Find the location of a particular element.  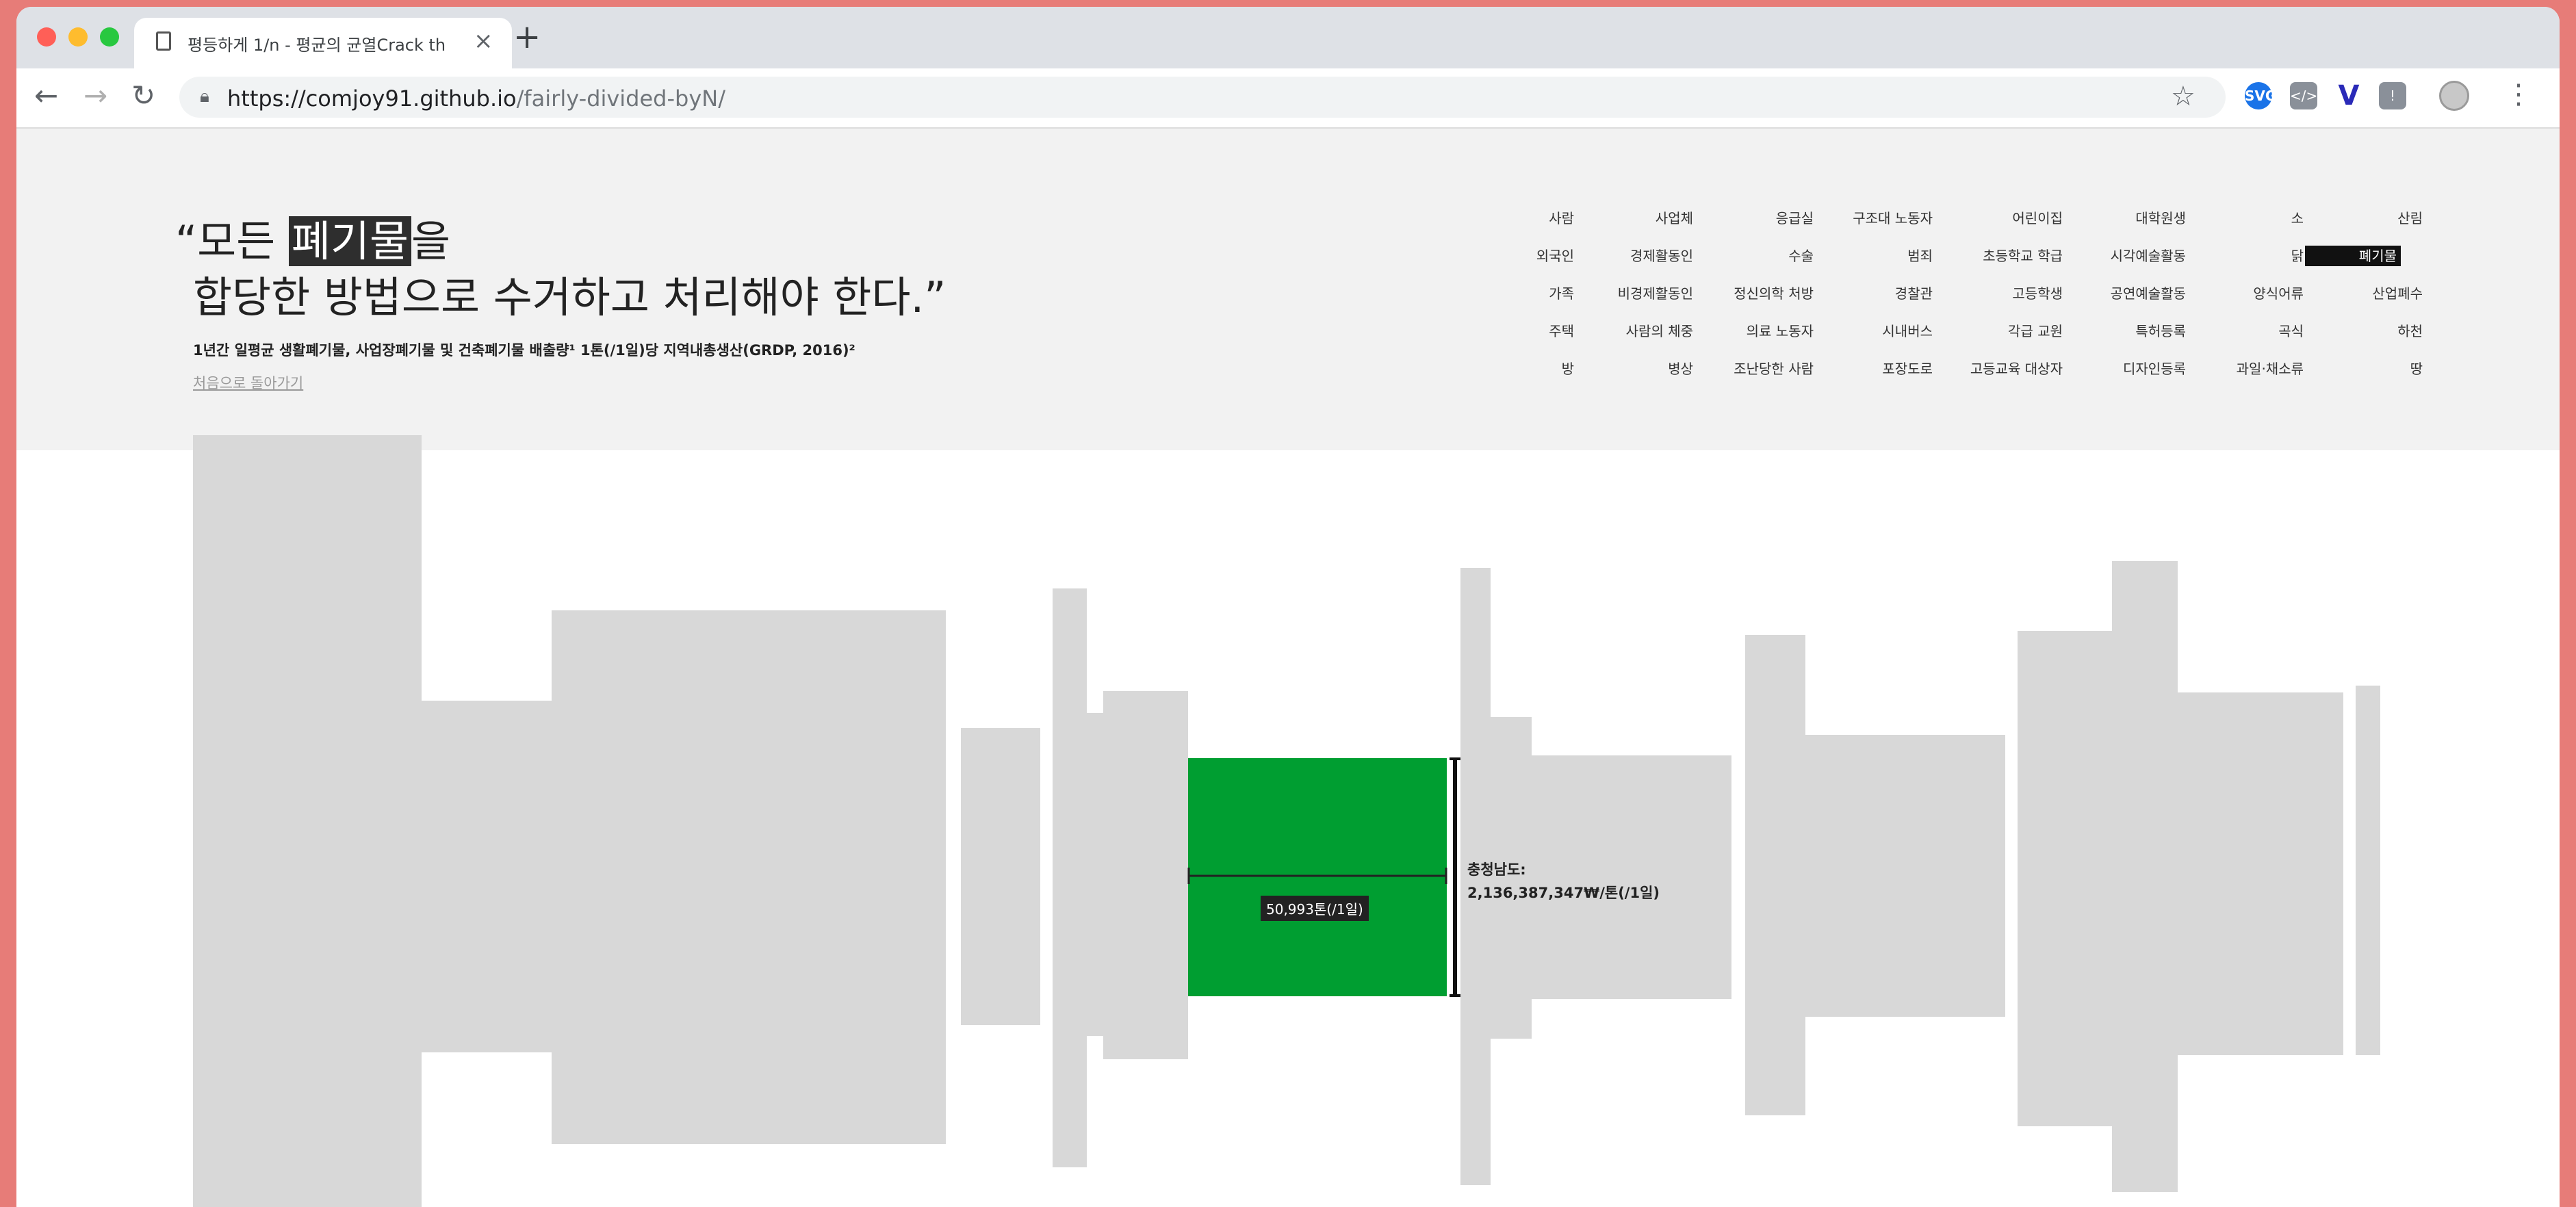

category-item: 특허등록 is located at coordinates (2131, 331).